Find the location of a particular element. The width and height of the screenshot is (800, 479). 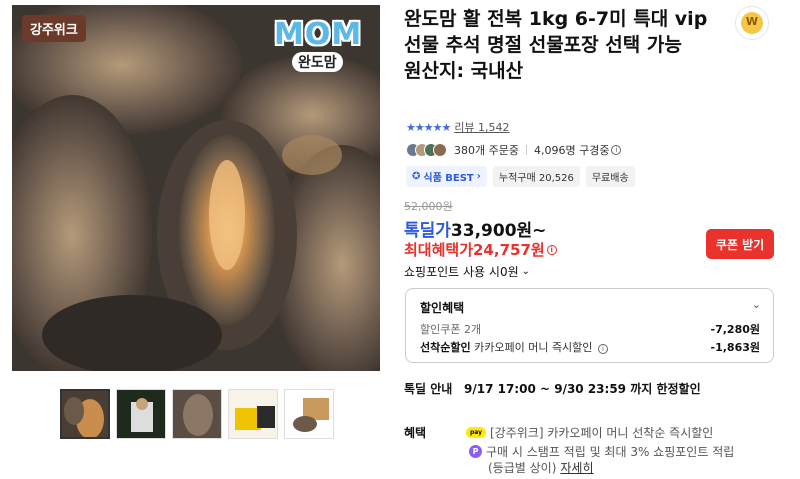

original-price: 52,000원 is located at coordinates (428, 206).